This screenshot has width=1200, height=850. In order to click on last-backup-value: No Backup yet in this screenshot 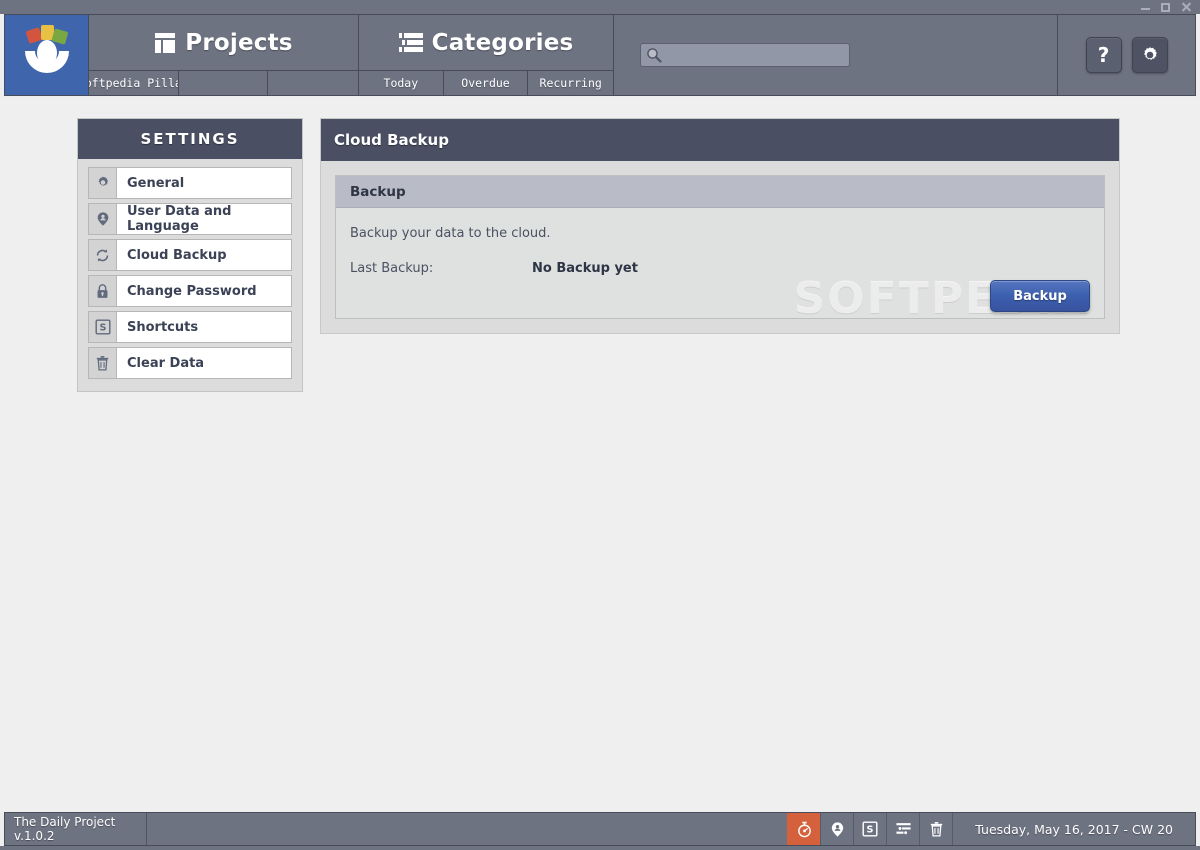, I will do `click(585, 268)`.